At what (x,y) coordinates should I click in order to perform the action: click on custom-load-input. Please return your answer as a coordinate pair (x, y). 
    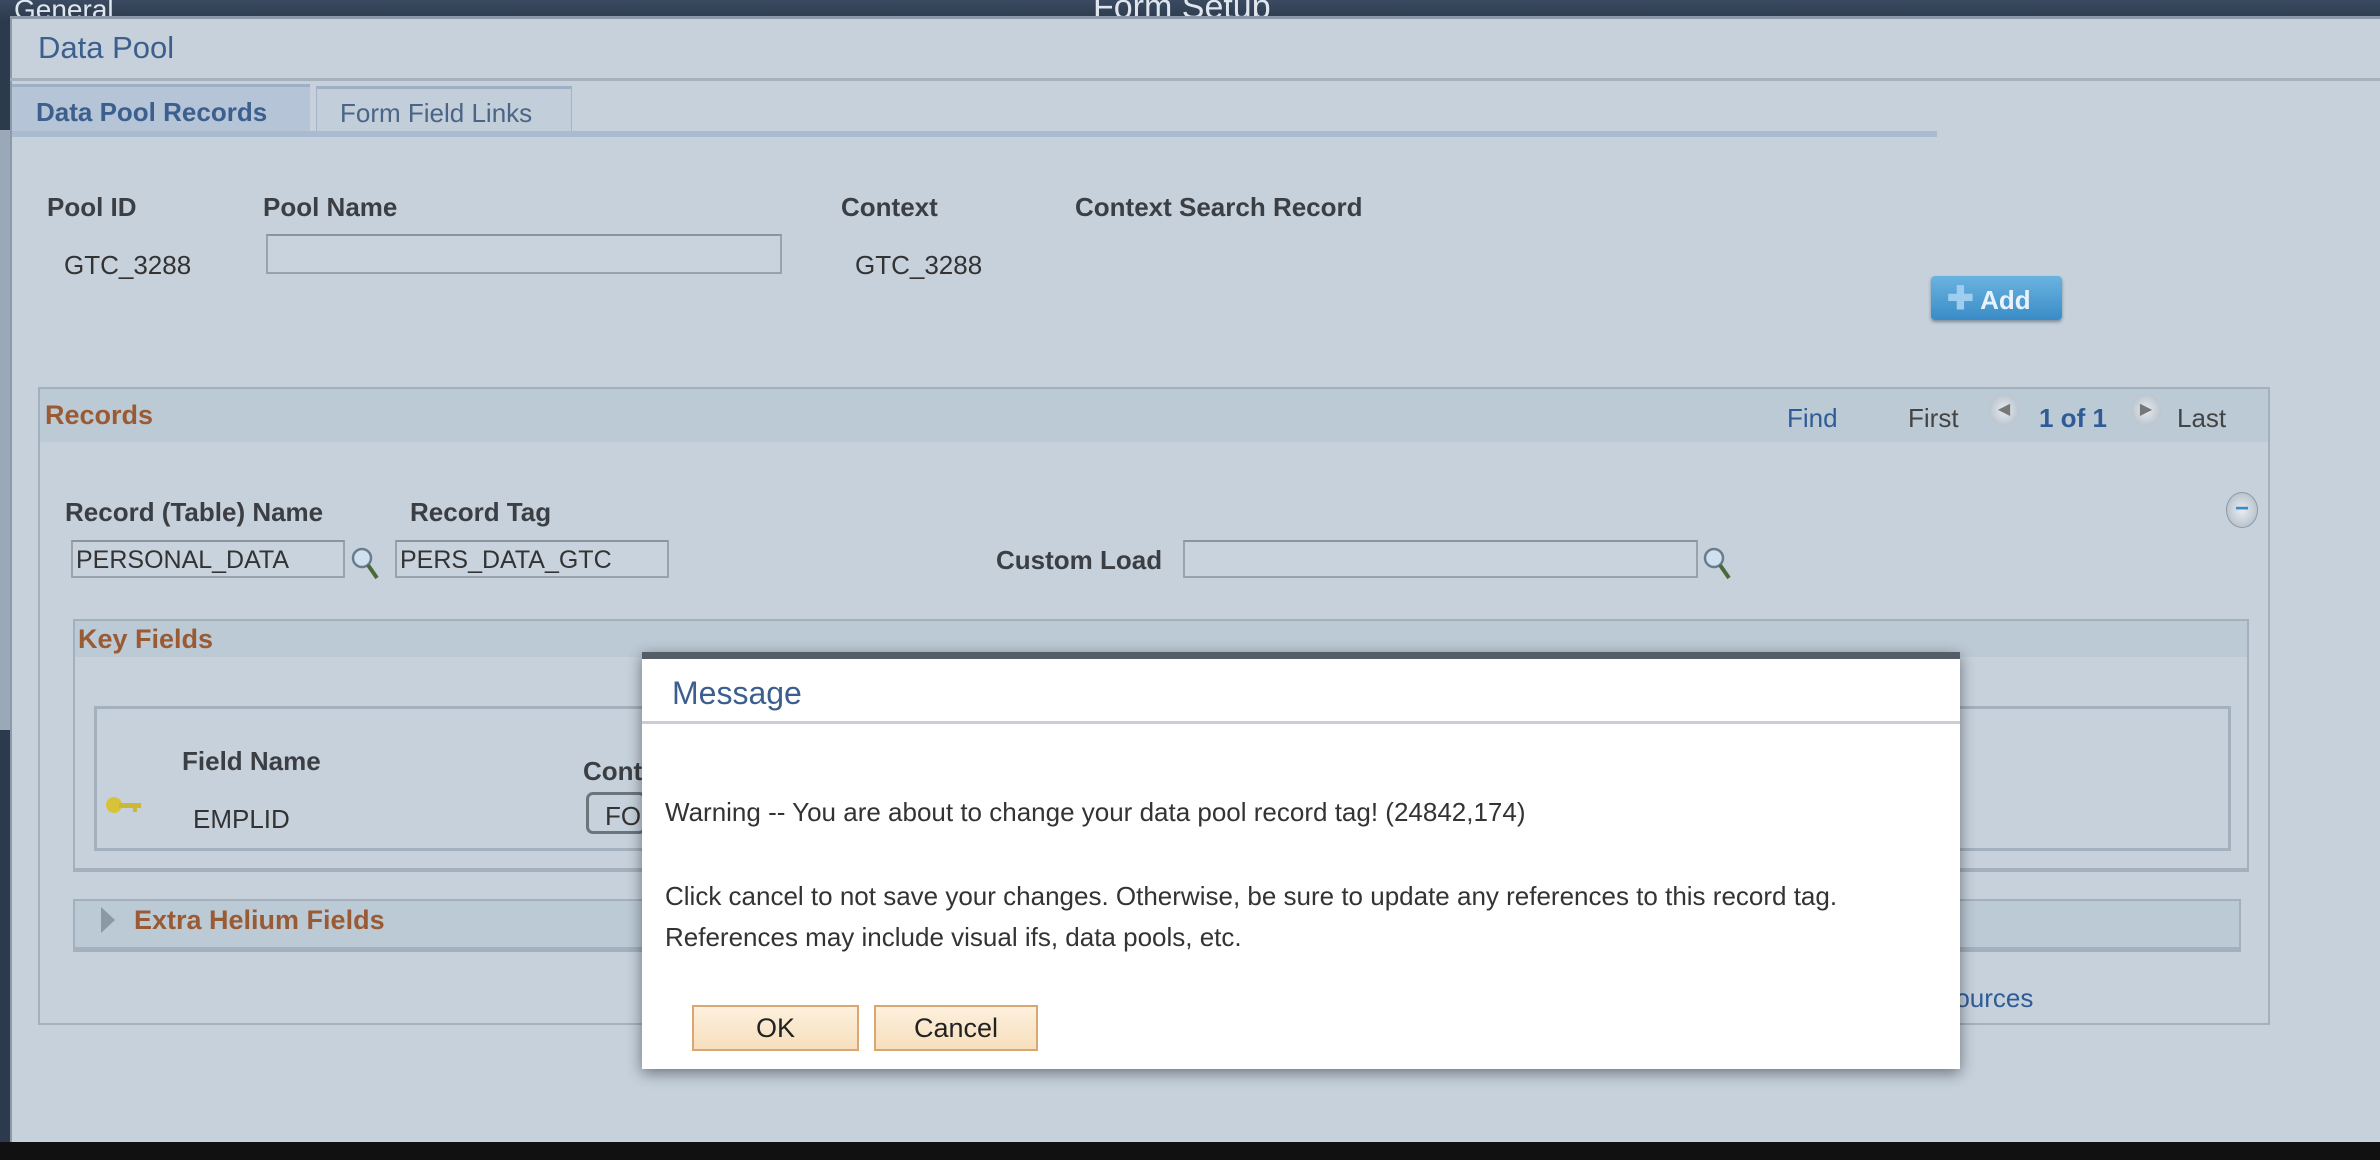
    Looking at the image, I should click on (1440, 559).